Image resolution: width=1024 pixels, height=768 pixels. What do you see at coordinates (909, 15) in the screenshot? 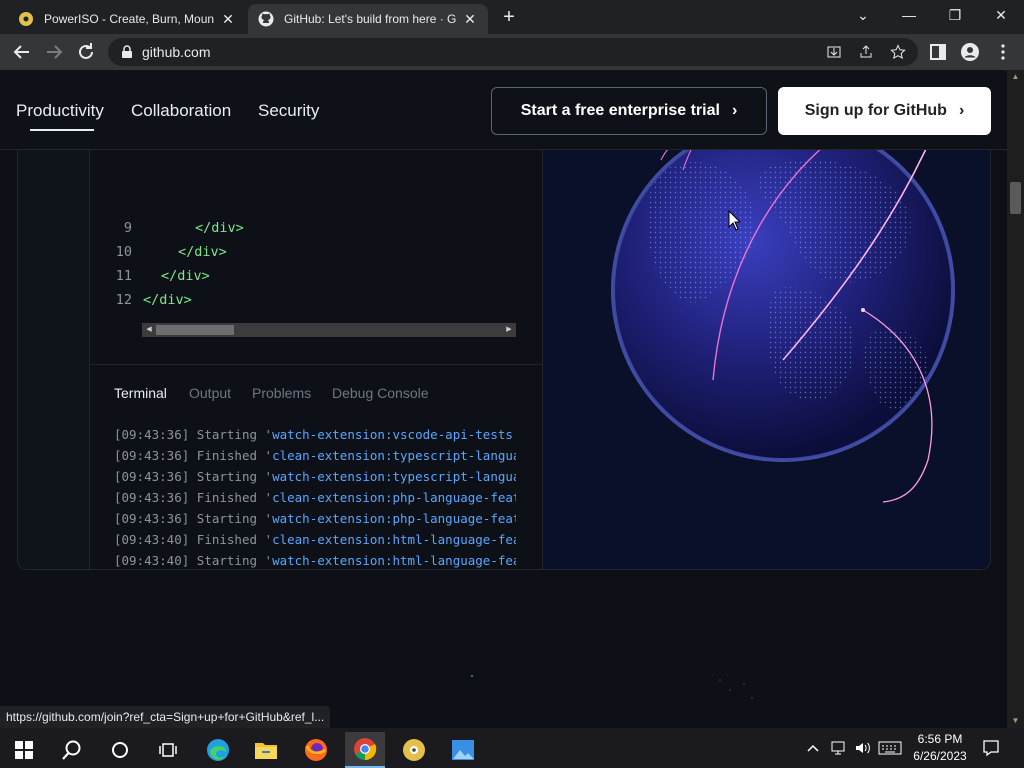
I see `minimize-button: —` at bounding box center [909, 15].